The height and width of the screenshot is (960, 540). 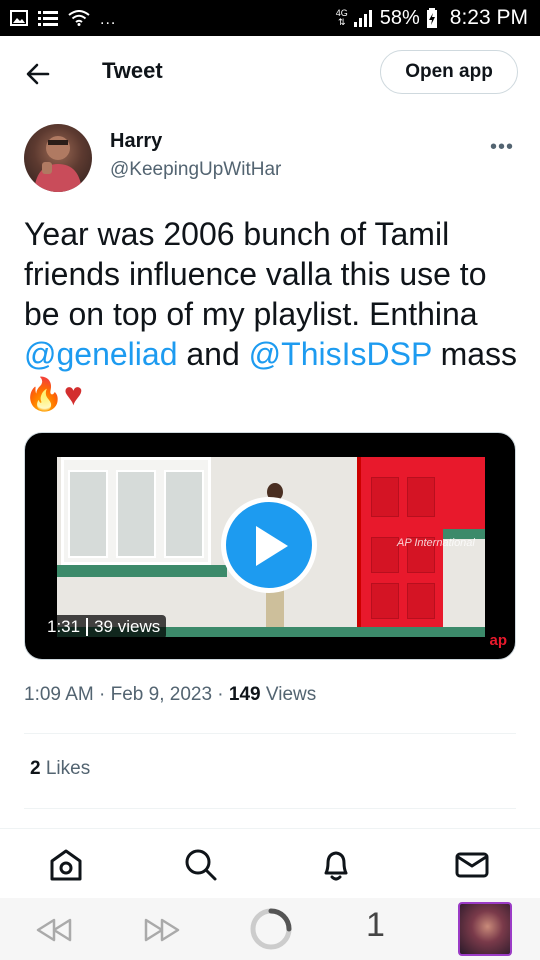 I want to click on wifi-icon, so click(x=79, y=18).